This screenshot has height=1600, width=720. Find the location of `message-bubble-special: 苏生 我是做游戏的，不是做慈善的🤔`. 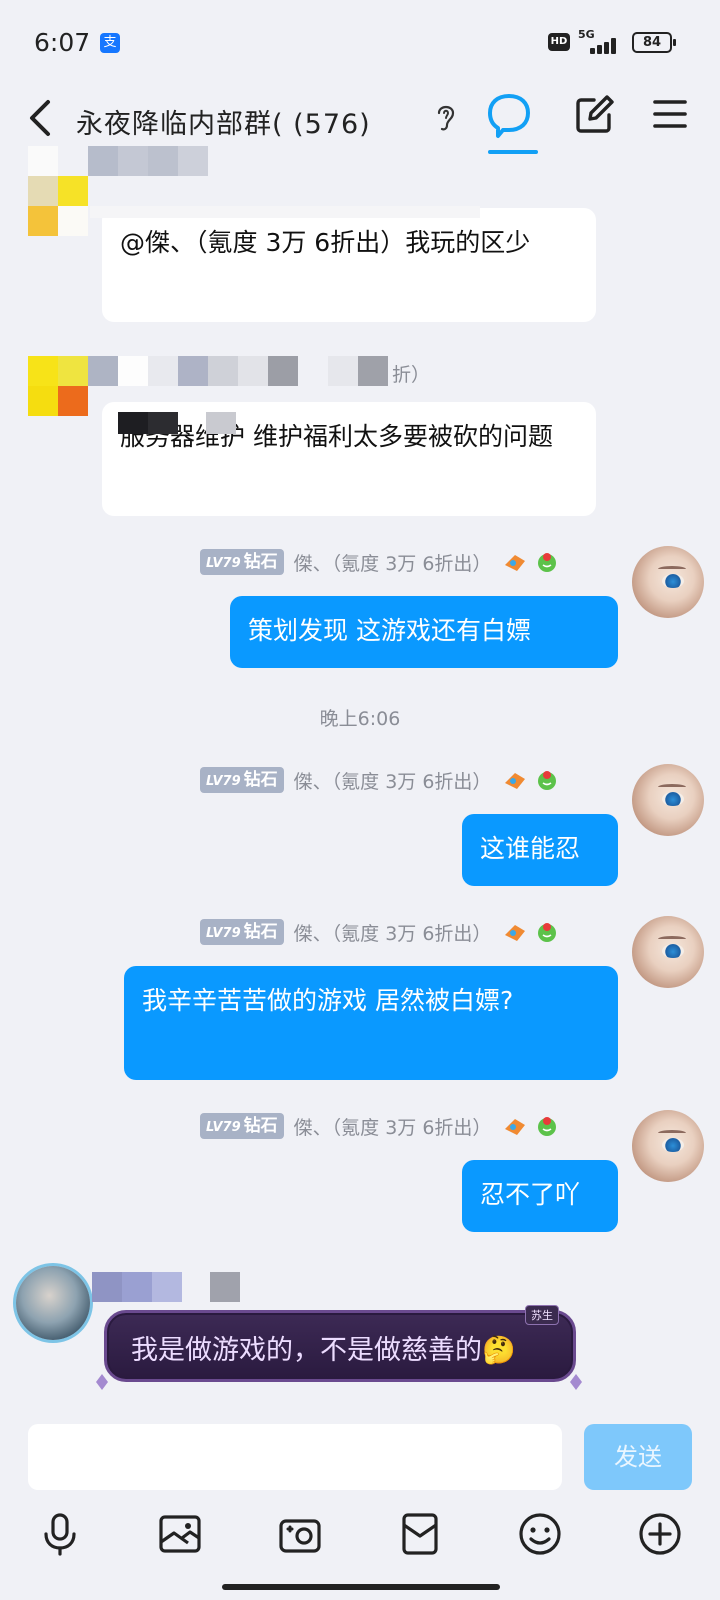

message-bubble-special: 苏生 我是做游戏的，不是做慈善的🤔 is located at coordinates (340, 1343).